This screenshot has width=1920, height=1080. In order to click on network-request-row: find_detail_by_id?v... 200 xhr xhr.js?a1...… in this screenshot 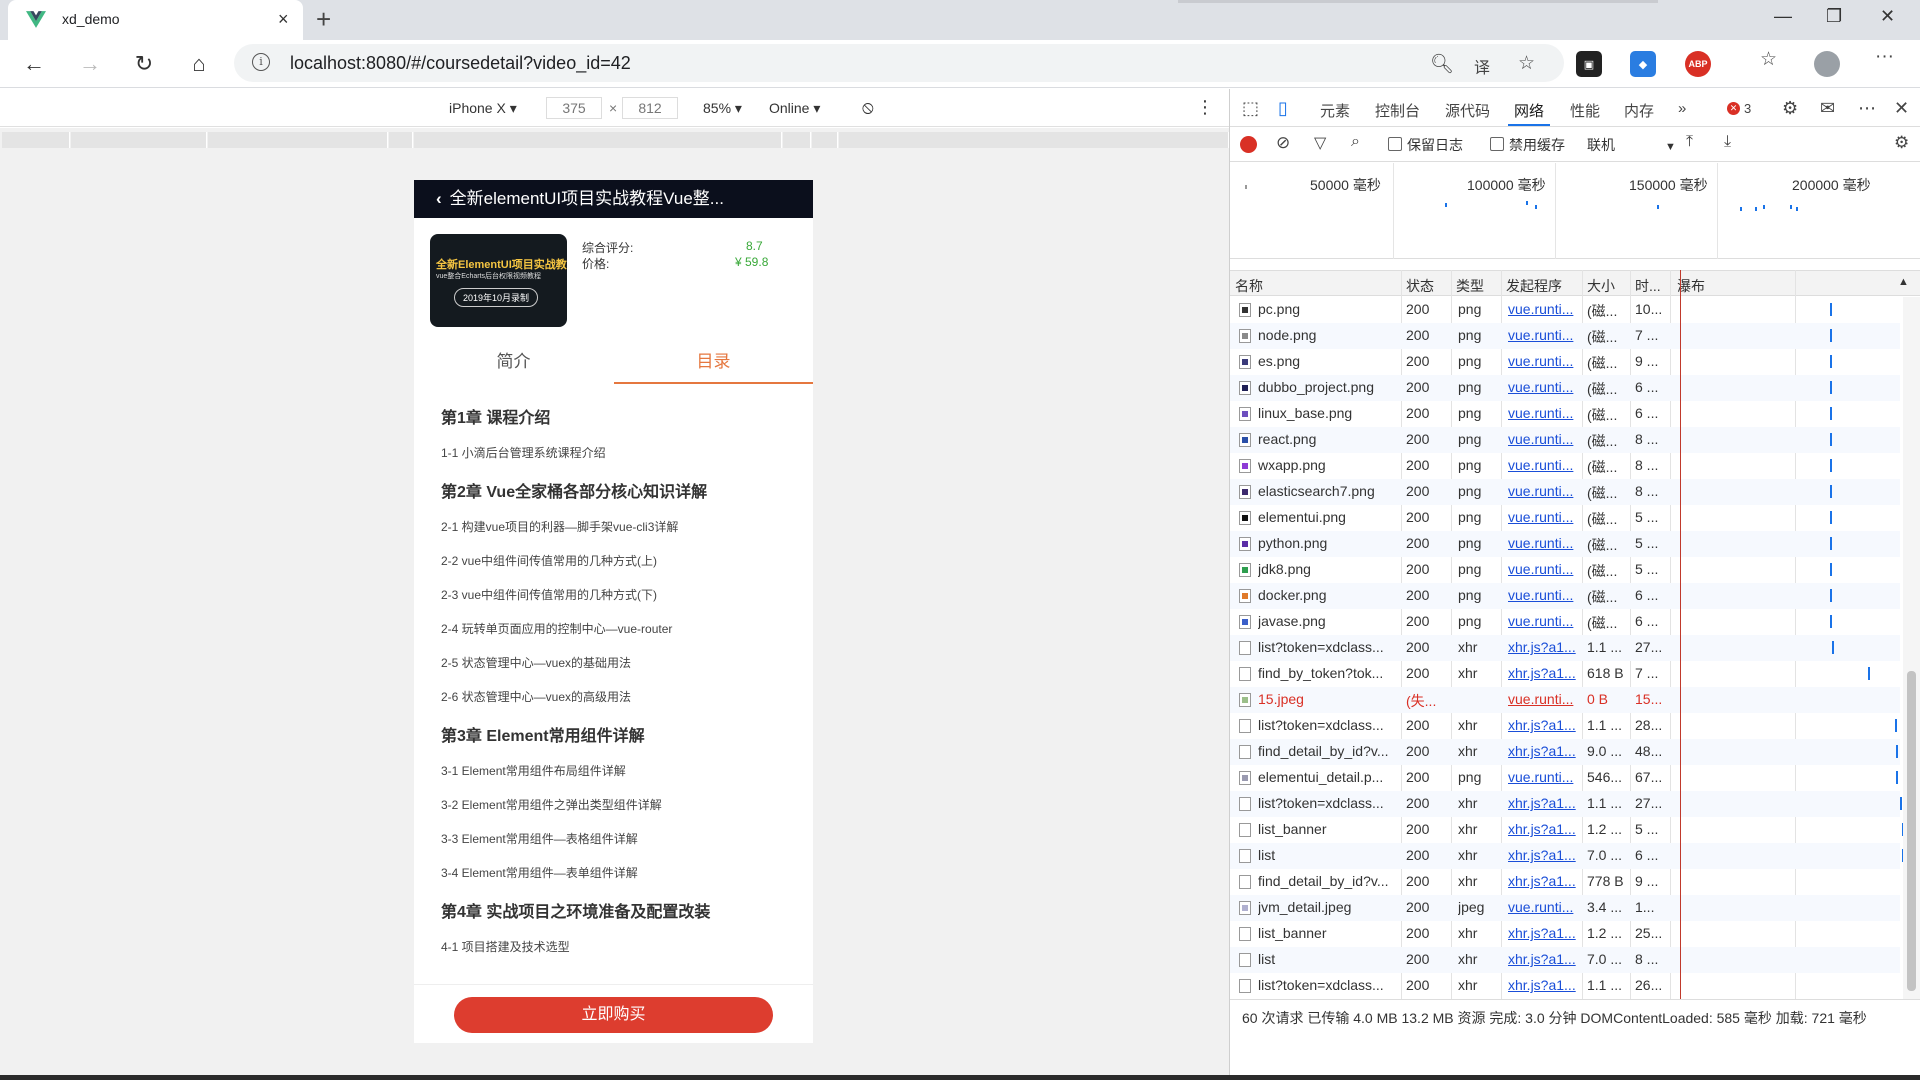, I will do `click(1568, 882)`.